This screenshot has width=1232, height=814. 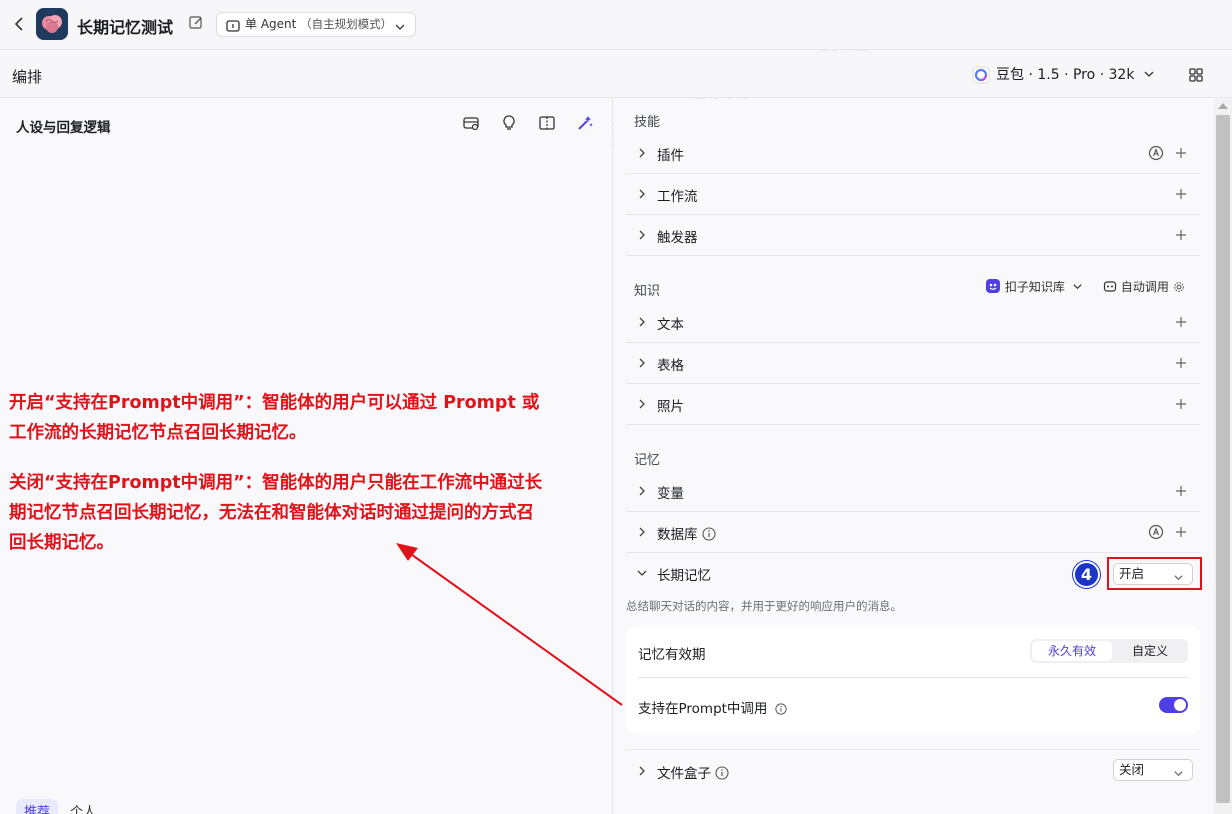 What do you see at coordinates (274, 403) in the screenshot?
I see `annotation-enable-line1: 开启“支持在Prompt中调用”：智能体的用户可以通过 Prompt 或` at bounding box center [274, 403].